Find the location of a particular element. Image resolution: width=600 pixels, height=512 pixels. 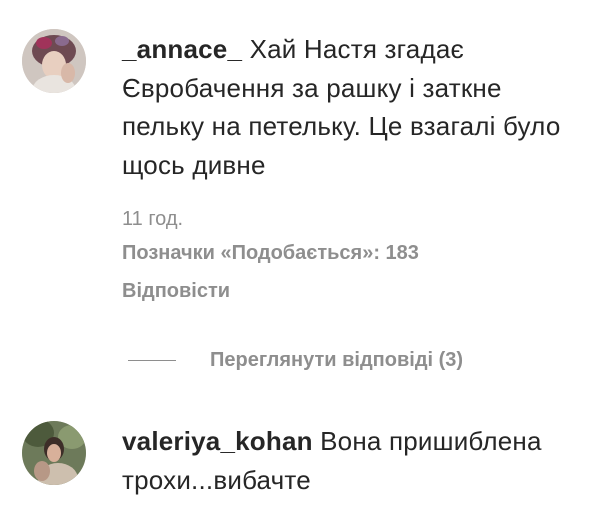

comment-username: _annace_ is located at coordinates (182, 49).